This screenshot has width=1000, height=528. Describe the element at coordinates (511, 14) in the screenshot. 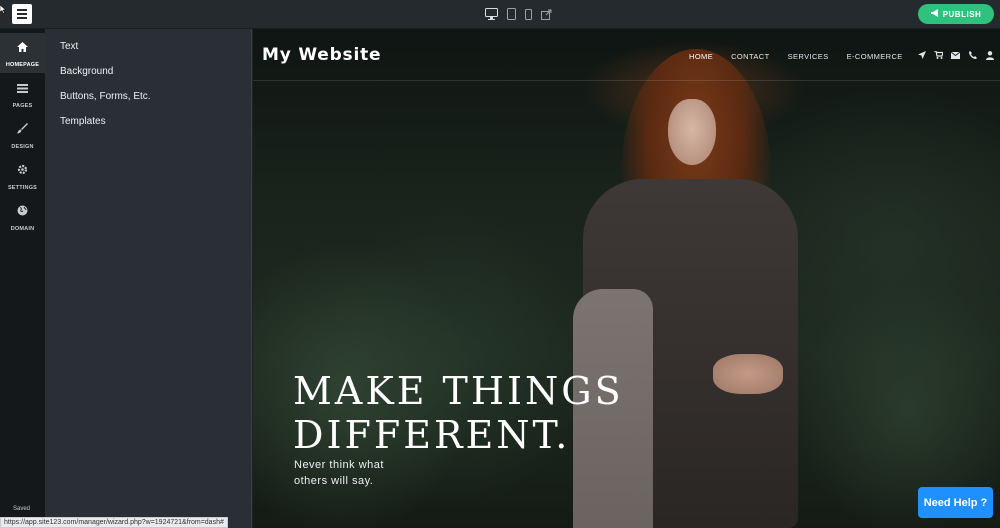

I see `tablet-icon` at that location.